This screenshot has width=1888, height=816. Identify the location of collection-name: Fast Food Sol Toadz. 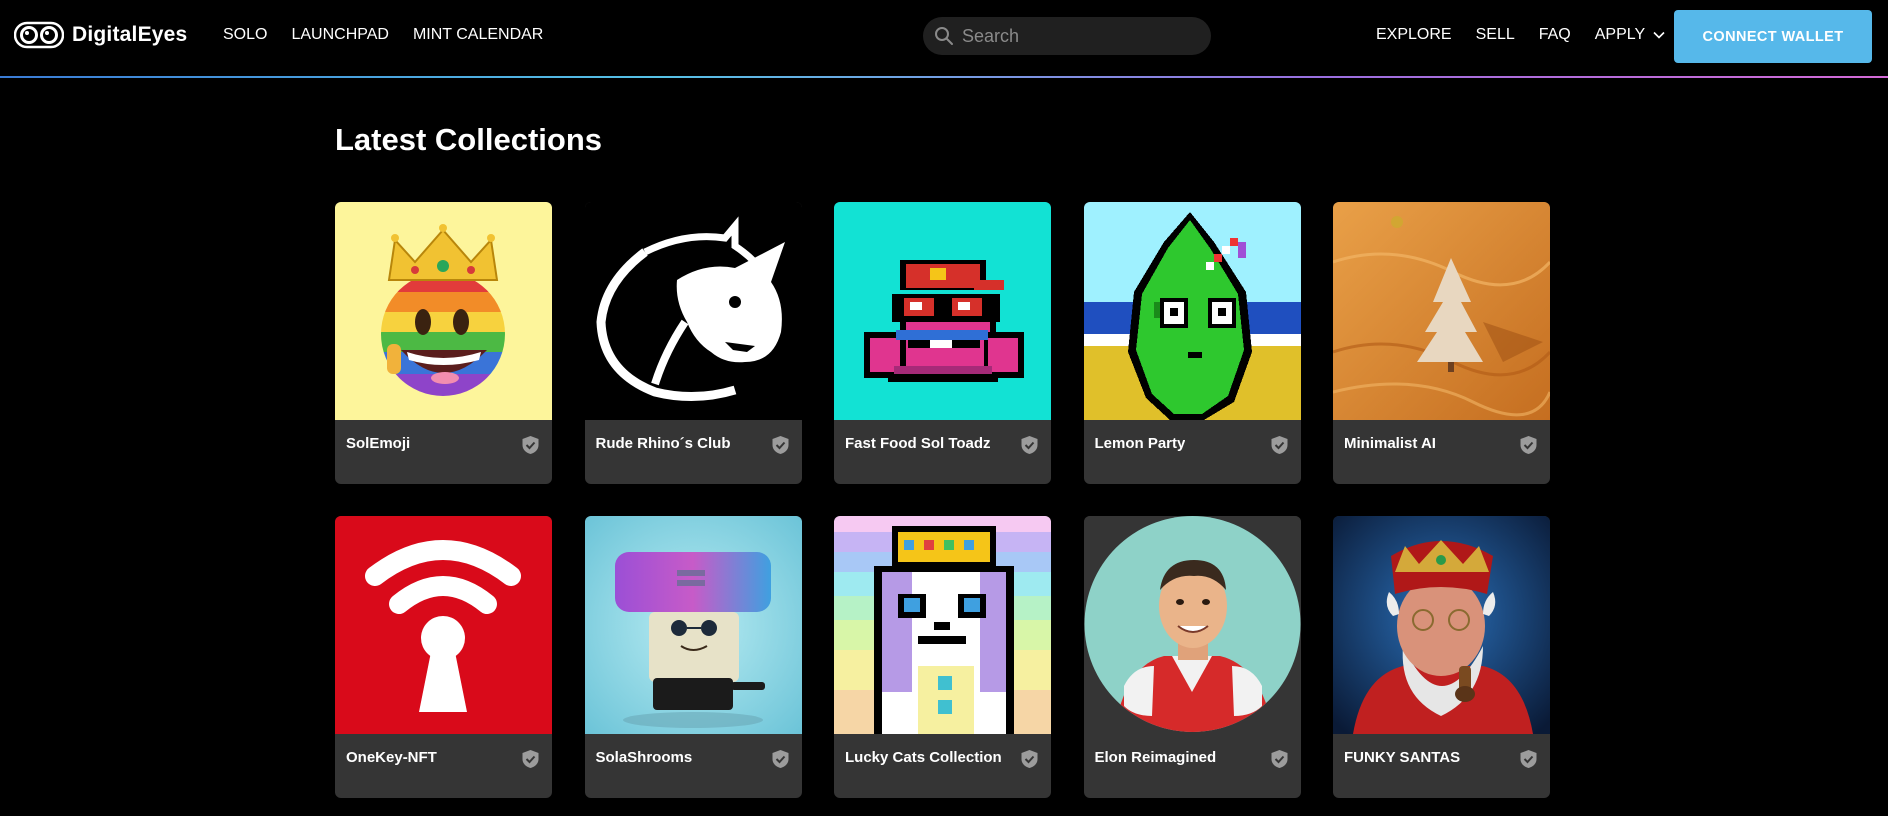
(918, 443).